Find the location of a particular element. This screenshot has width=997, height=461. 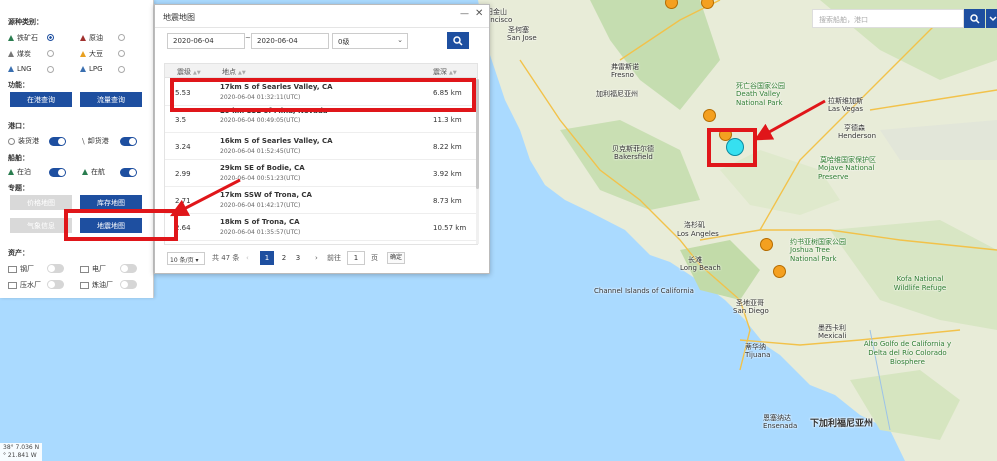

map-label: Death Valley National Park is located at coordinates (759, 98).